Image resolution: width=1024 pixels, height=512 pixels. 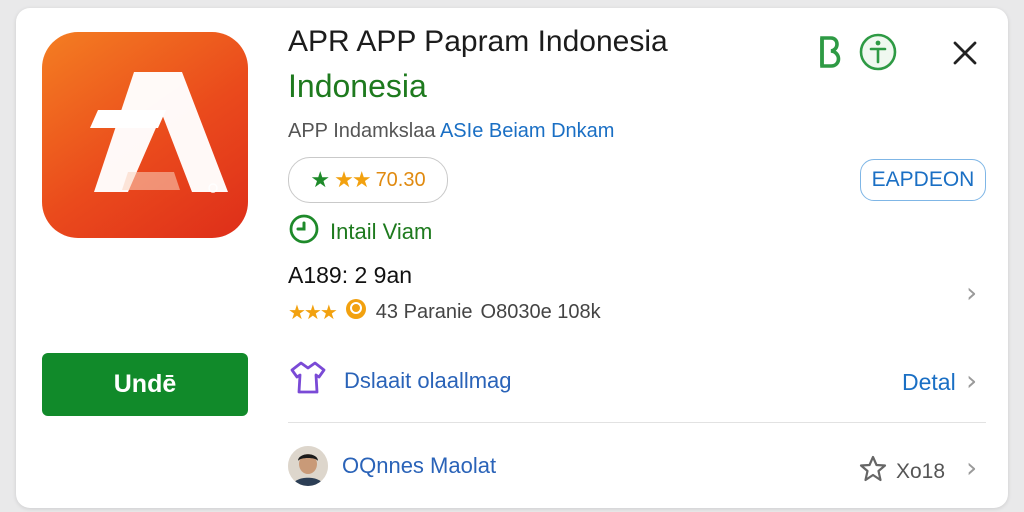 What do you see at coordinates (357, 86) in the screenshot?
I see `app-title-line2: Indonesia` at bounding box center [357, 86].